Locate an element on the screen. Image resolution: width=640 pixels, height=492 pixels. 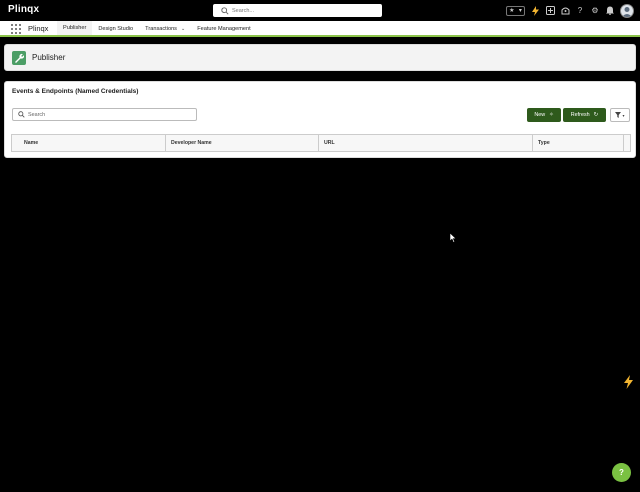
gear-icon: ⚙ is located at coordinates (595, 11).